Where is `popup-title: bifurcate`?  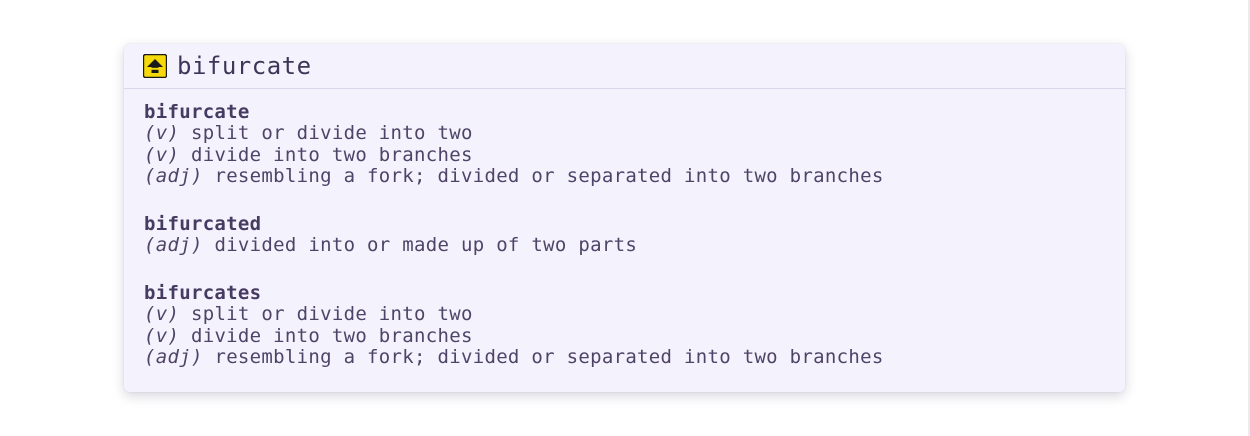 popup-title: bifurcate is located at coordinates (244, 66).